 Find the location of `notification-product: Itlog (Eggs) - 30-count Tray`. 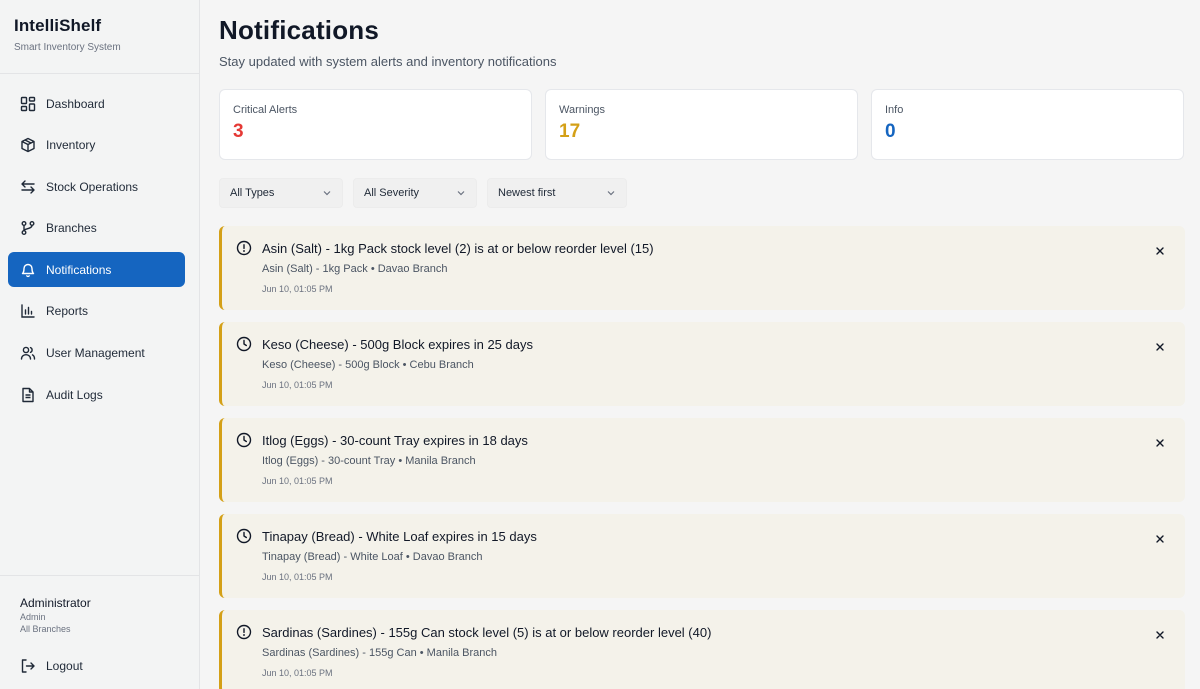

notification-product: Itlog (Eggs) - 30-count Tray is located at coordinates (329, 461).